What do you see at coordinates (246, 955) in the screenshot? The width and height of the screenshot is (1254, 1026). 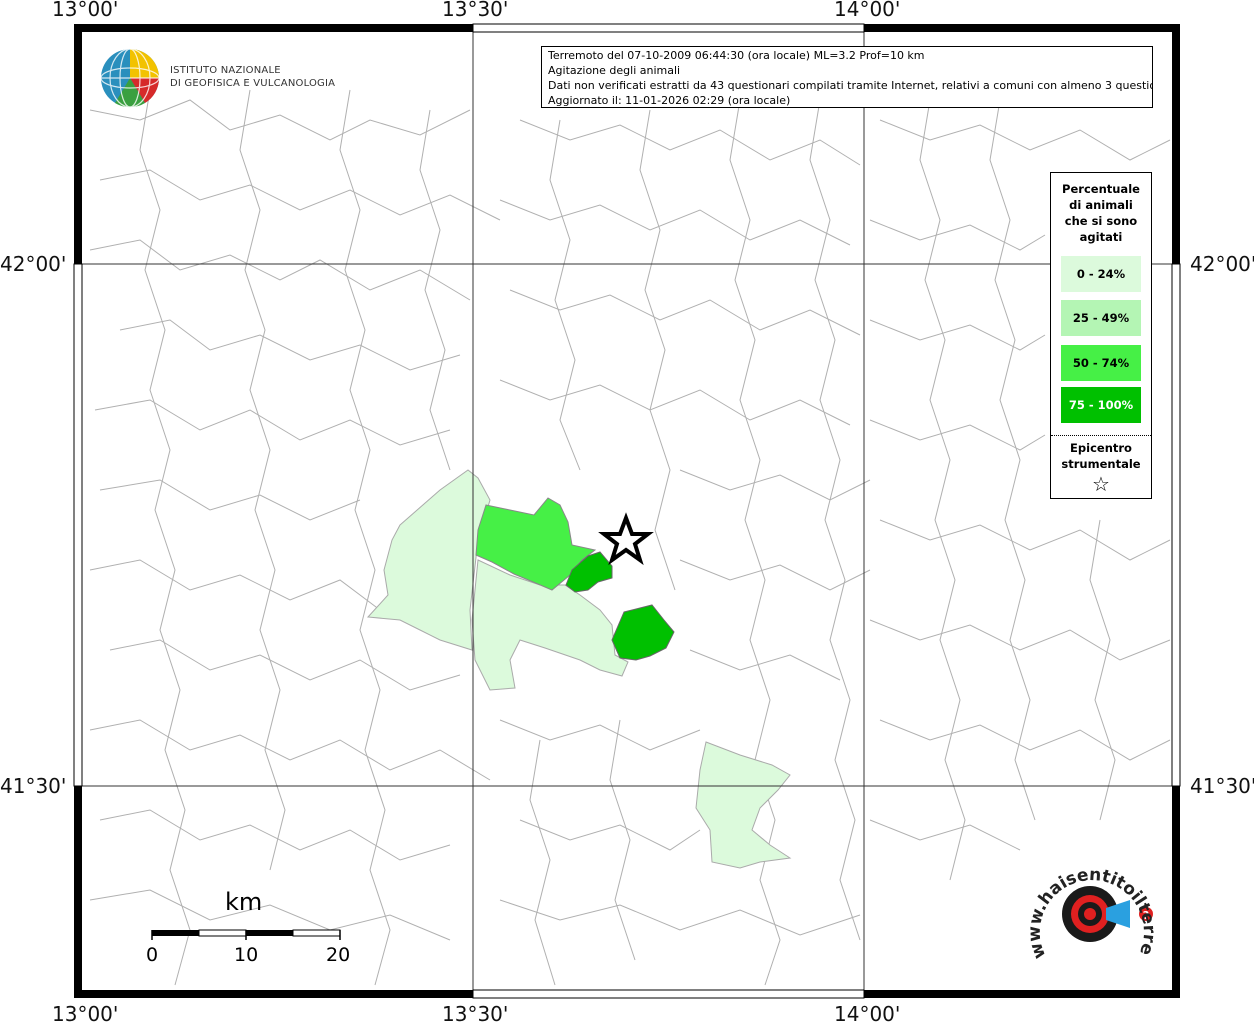 I see `scalebar-tick-10: 10` at bounding box center [246, 955].